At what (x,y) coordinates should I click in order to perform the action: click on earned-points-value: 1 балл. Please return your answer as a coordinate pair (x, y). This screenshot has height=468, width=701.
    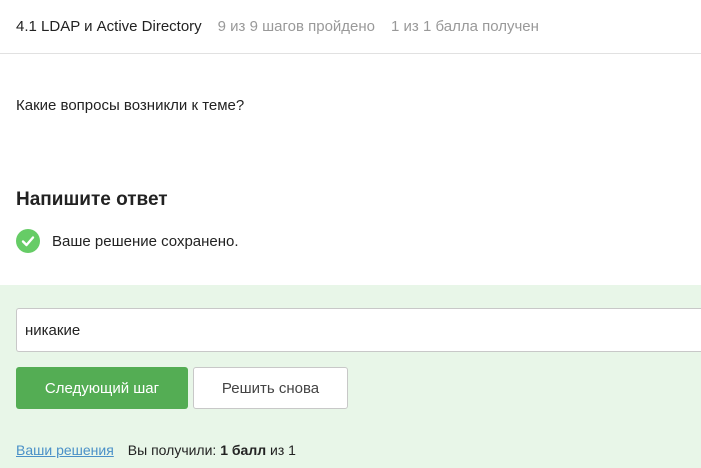
    Looking at the image, I should click on (243, 450).